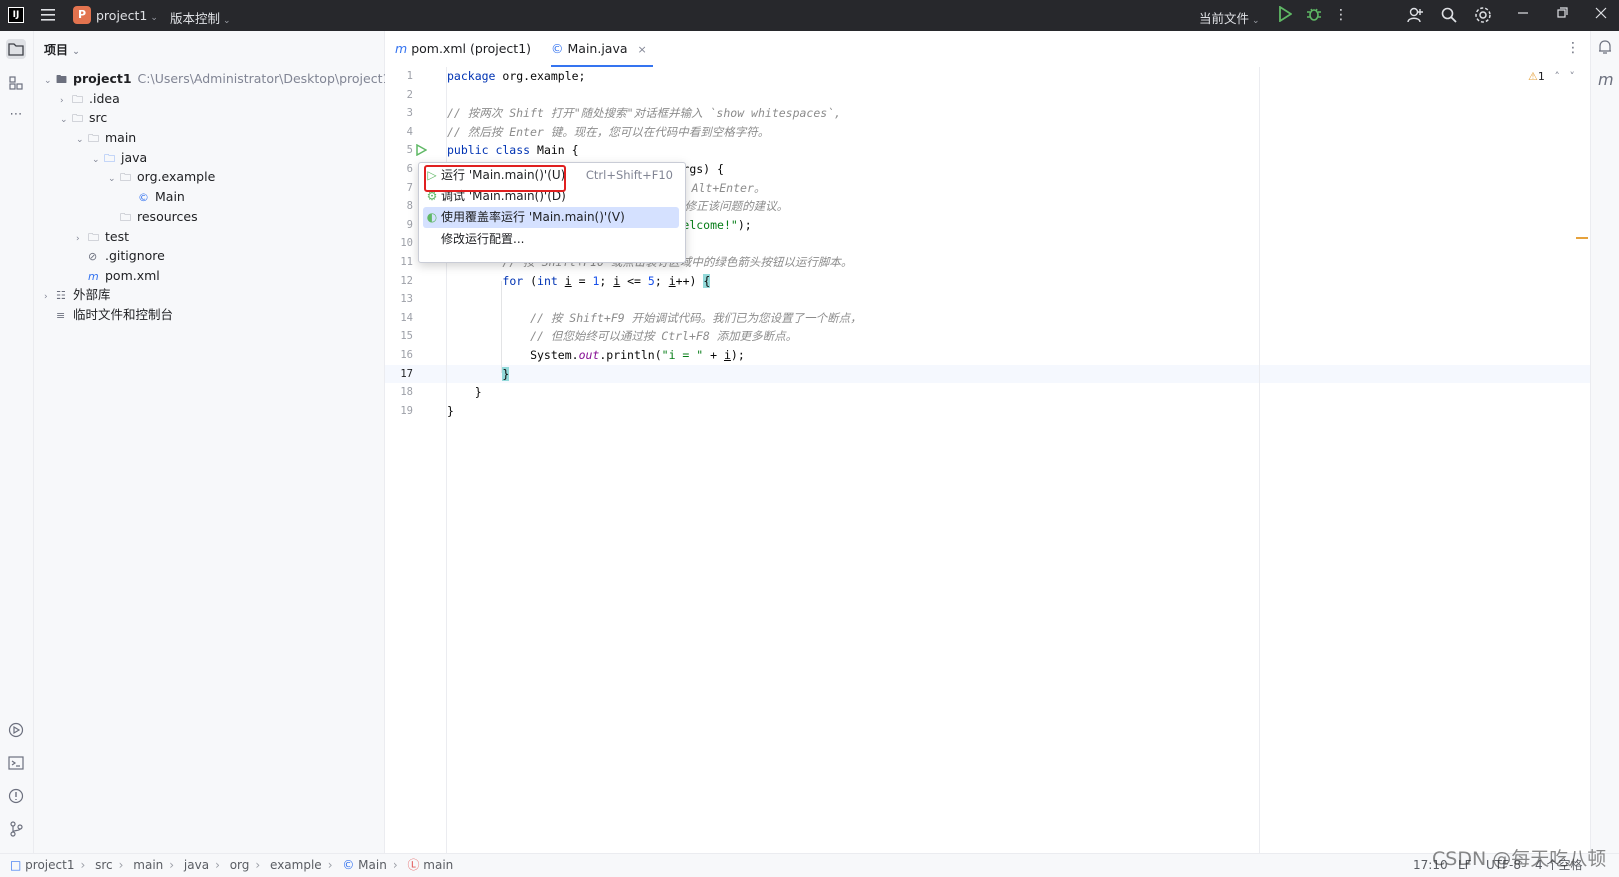  Describe the element at coordinates (48, 15) in the screenshot. I see `menu-icon` at that location.